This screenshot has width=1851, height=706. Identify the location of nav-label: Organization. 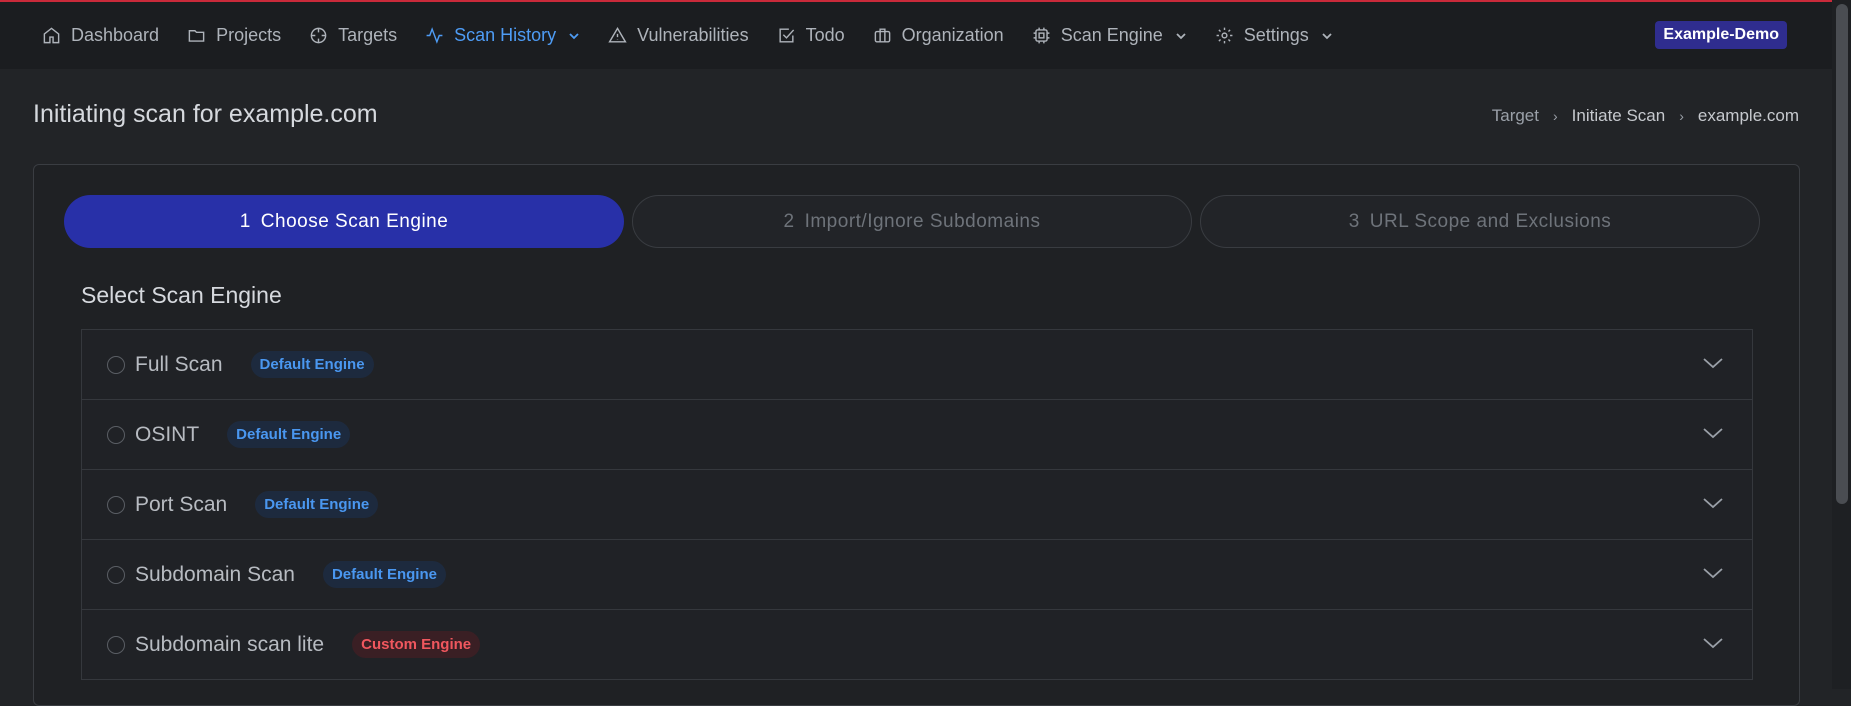
(952, 35).